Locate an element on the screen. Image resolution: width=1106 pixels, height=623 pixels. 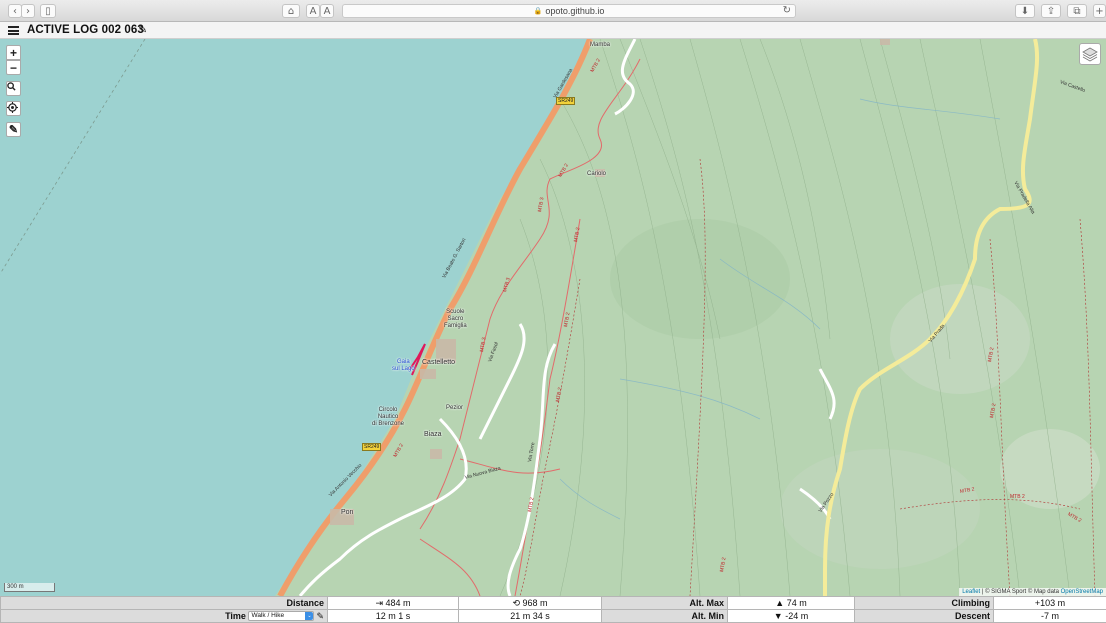
alt-max-cell: ▲ 74 m is located at coordinates (791, 603).